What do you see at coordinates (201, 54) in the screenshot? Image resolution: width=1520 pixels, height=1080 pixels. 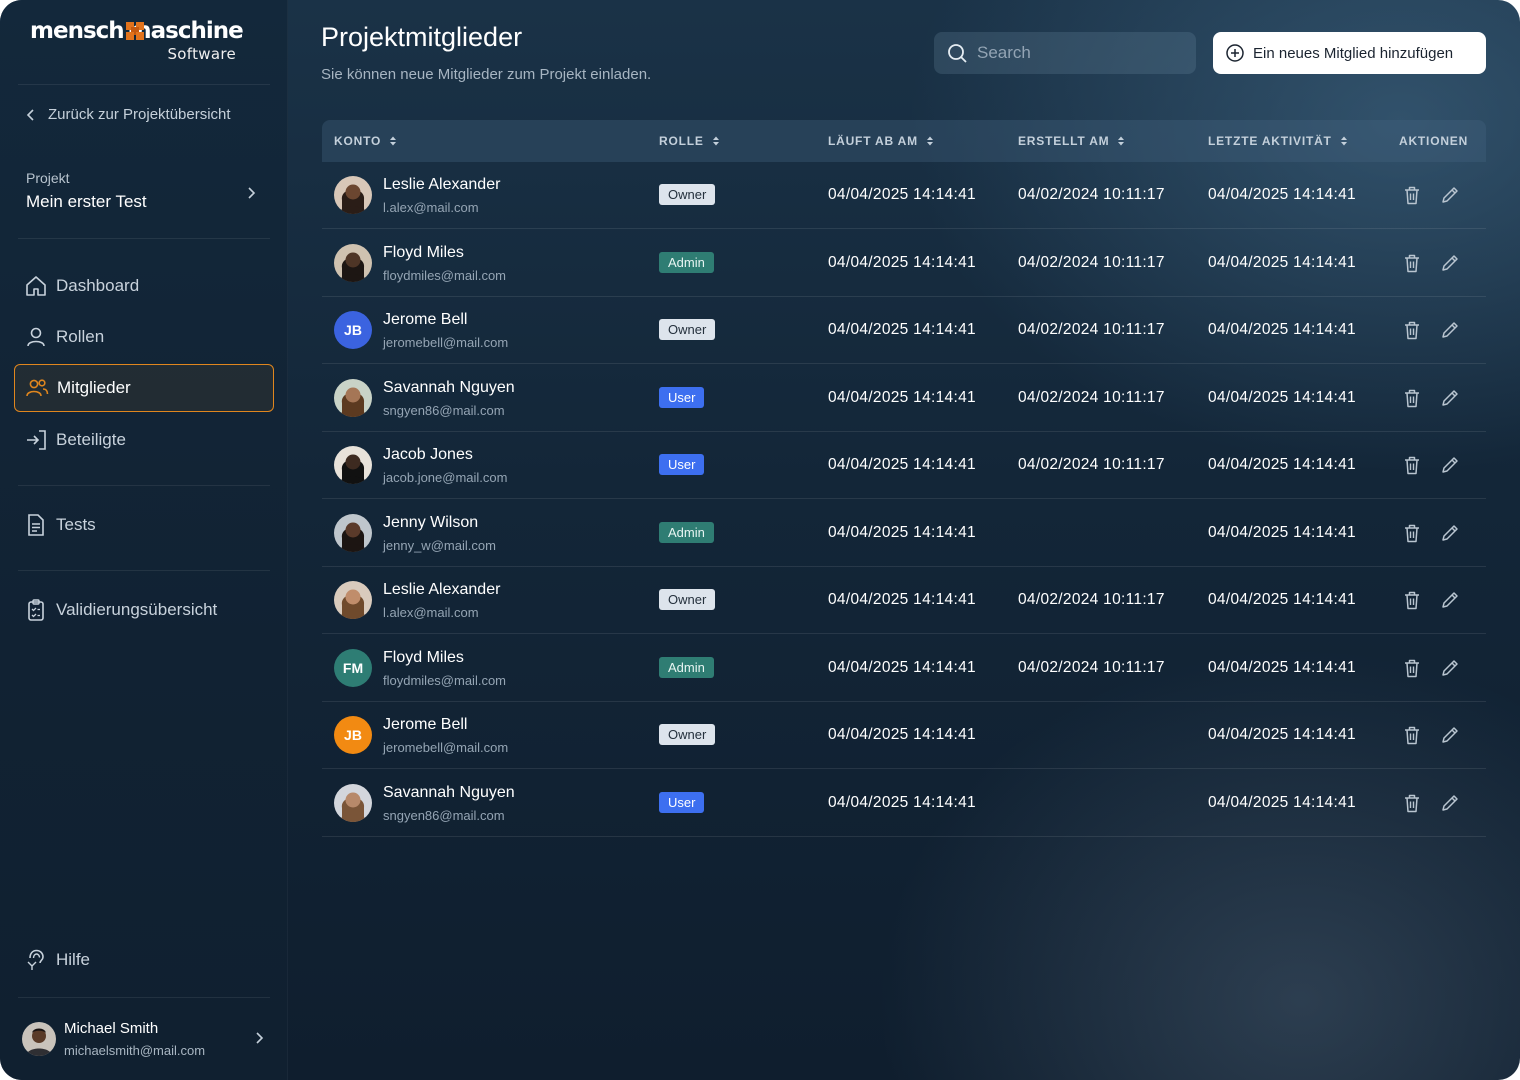 I see `brand-sub: Software` at bounding box center [201, 54].